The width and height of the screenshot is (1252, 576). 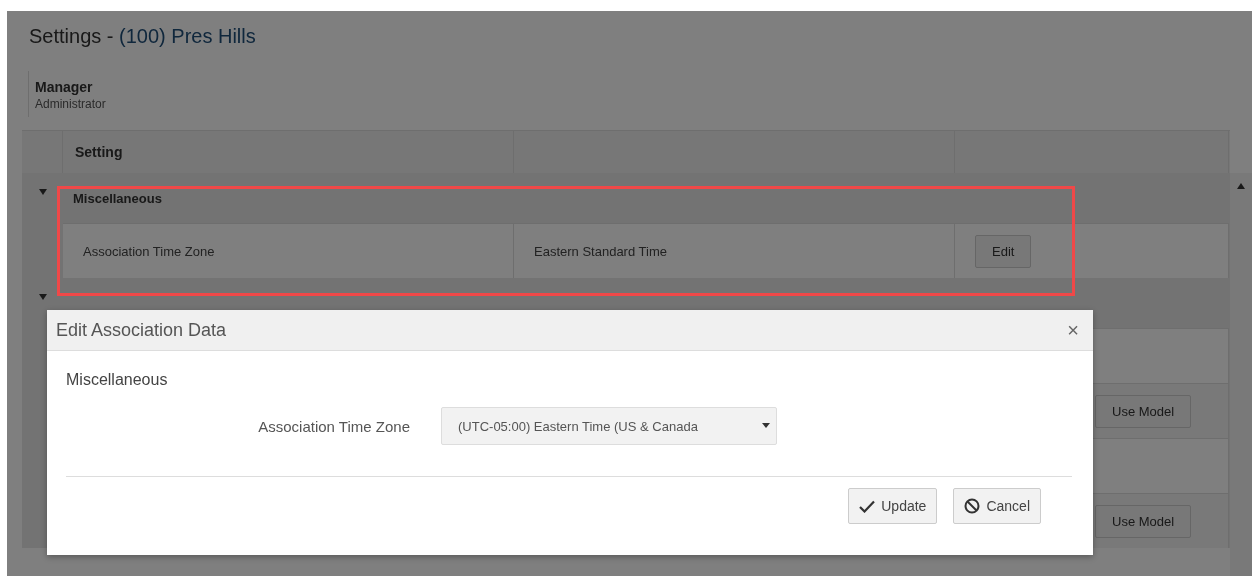 I want to click on field-label: Association Time Zone, so click(x=333, y=426).